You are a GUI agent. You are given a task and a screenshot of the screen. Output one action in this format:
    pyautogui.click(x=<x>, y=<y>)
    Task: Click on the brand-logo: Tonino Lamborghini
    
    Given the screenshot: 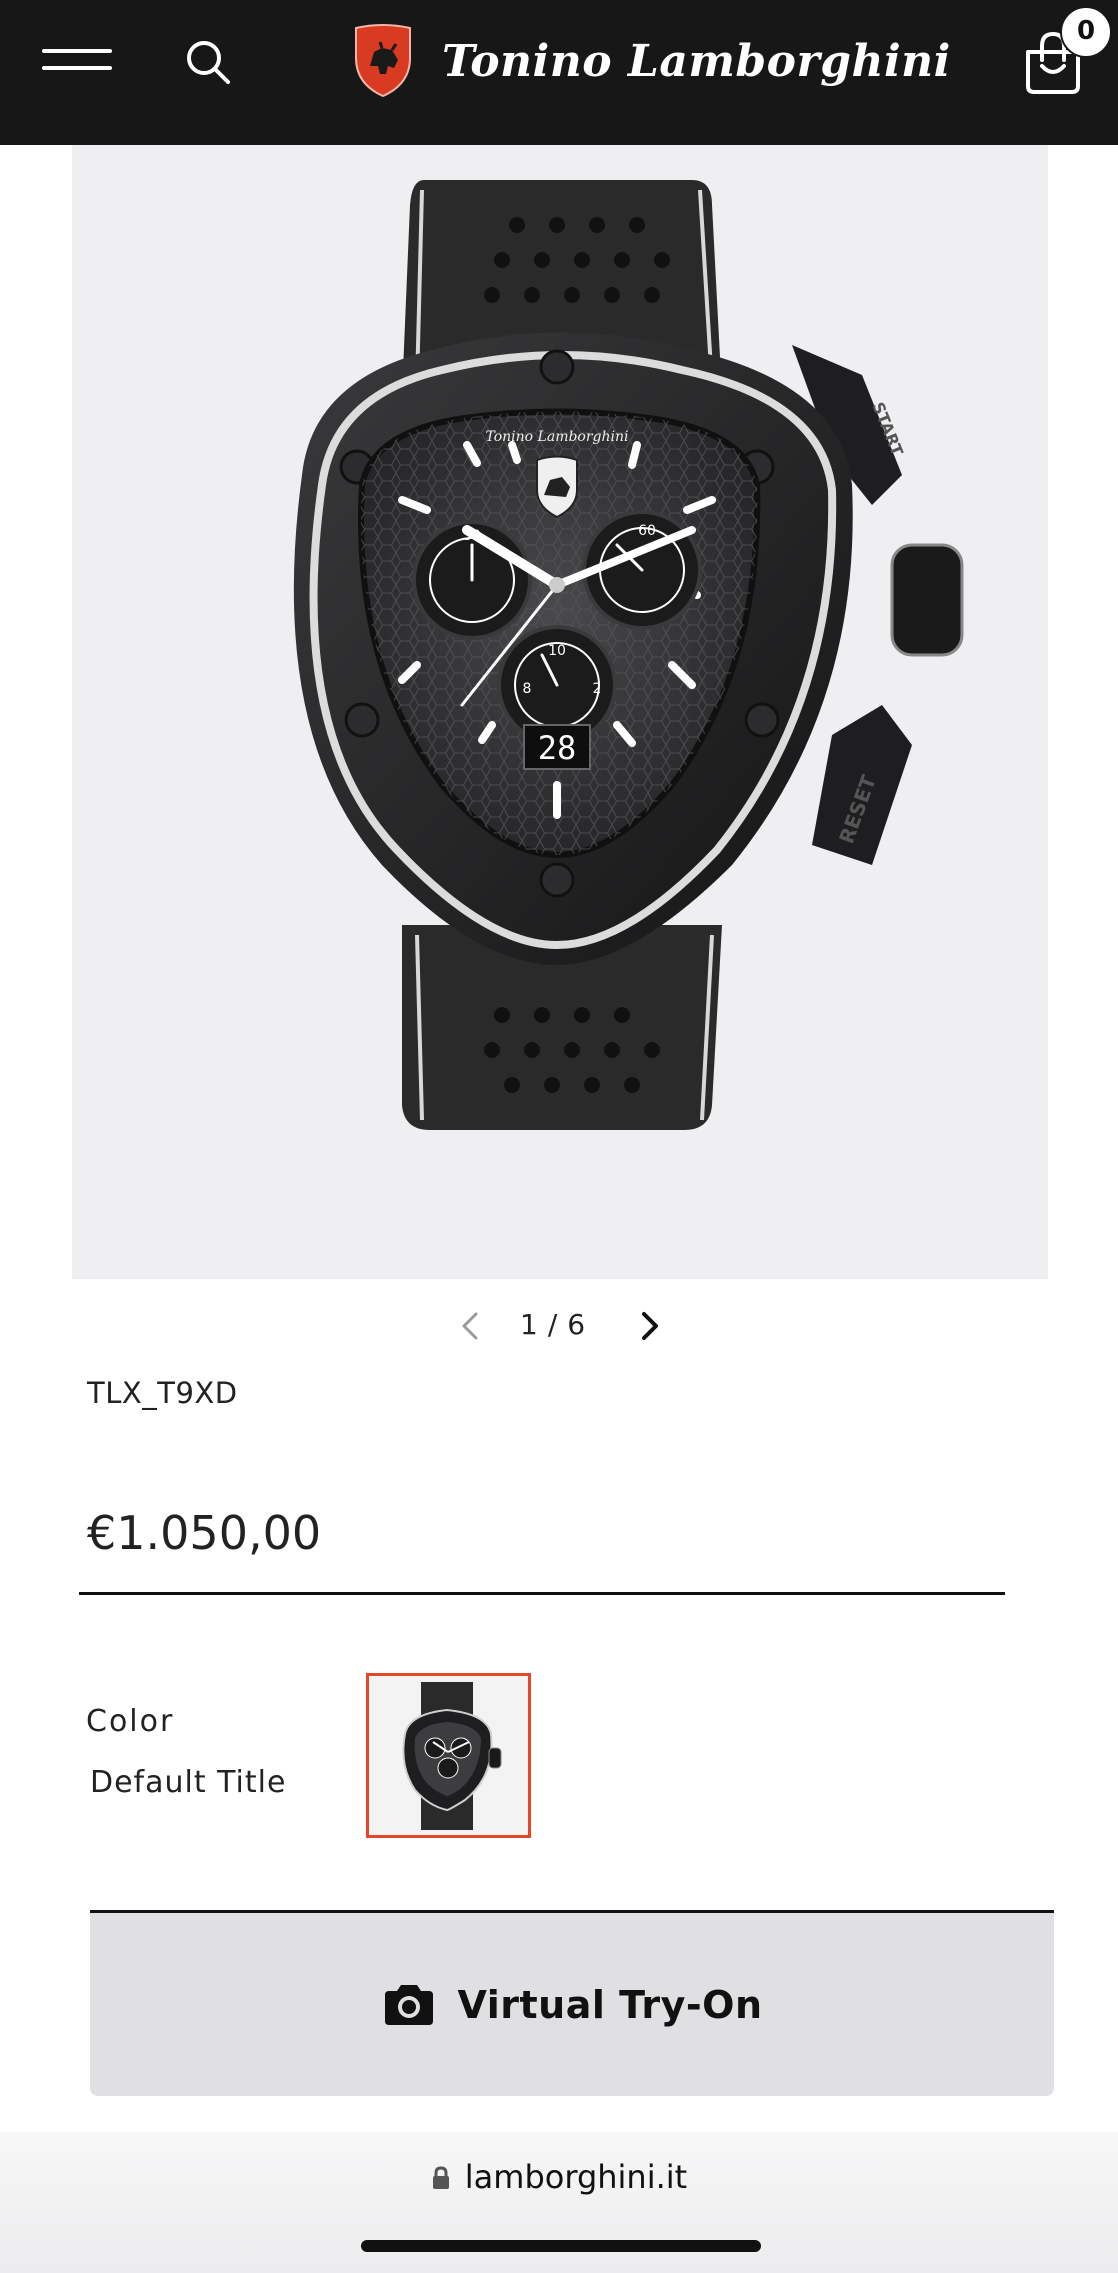 What is the action you would take?
    pyautogui.click(x=651, y=60)
    